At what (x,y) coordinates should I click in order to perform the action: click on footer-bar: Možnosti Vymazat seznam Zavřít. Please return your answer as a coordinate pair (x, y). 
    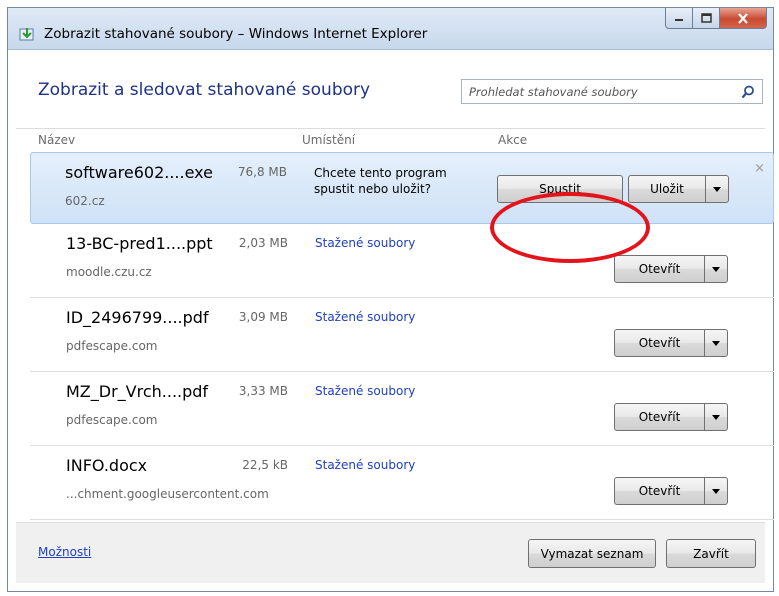
    Looking at the image, I should click on (390, 552).